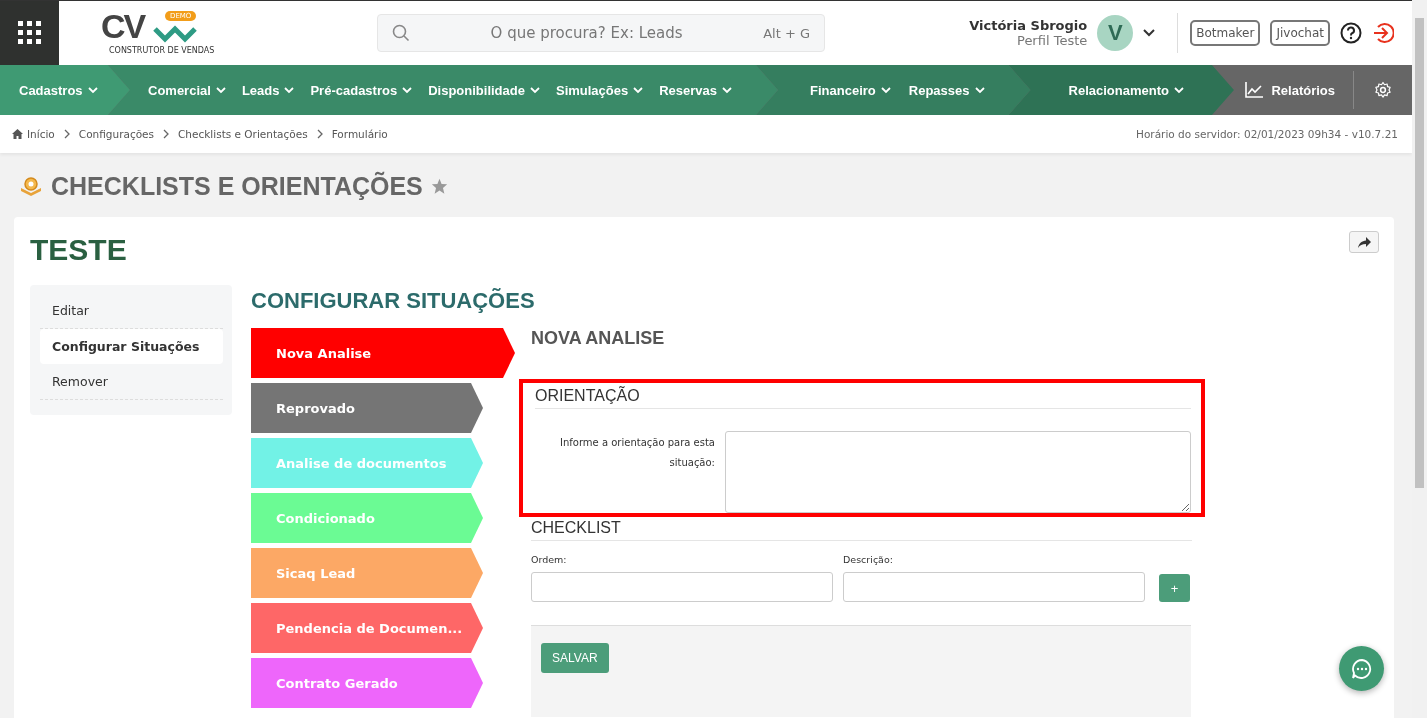  I want to click on integration-button: Botmaker, so click(1225, 33).